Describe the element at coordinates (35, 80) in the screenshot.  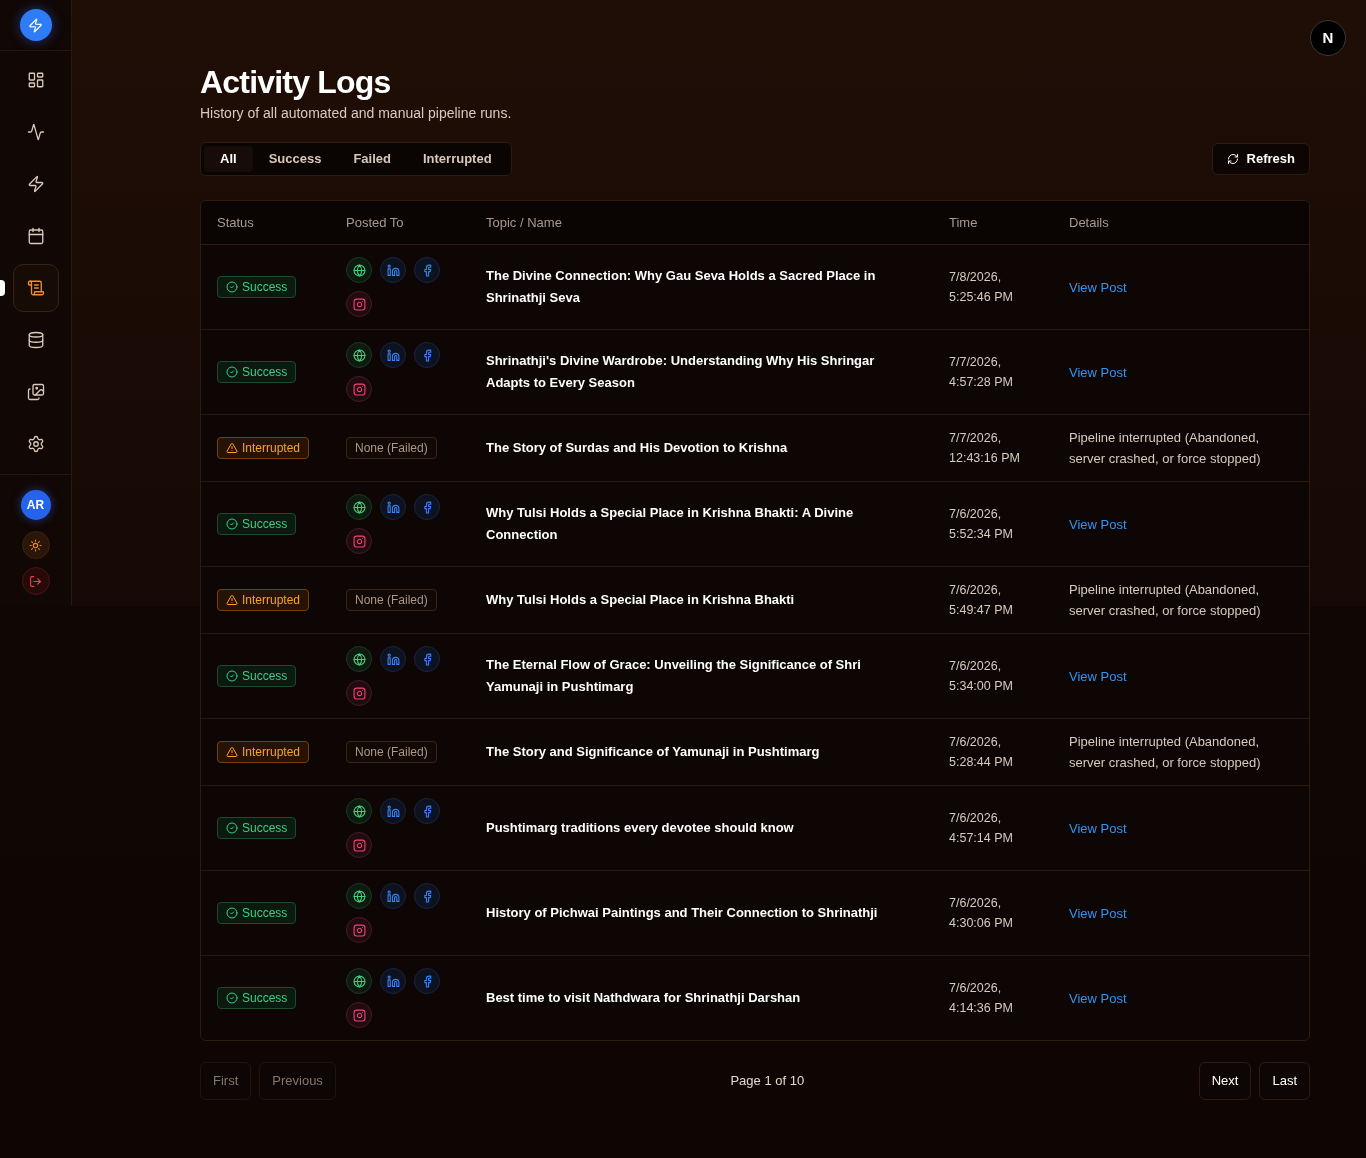
I see `grid-icon` at that location.